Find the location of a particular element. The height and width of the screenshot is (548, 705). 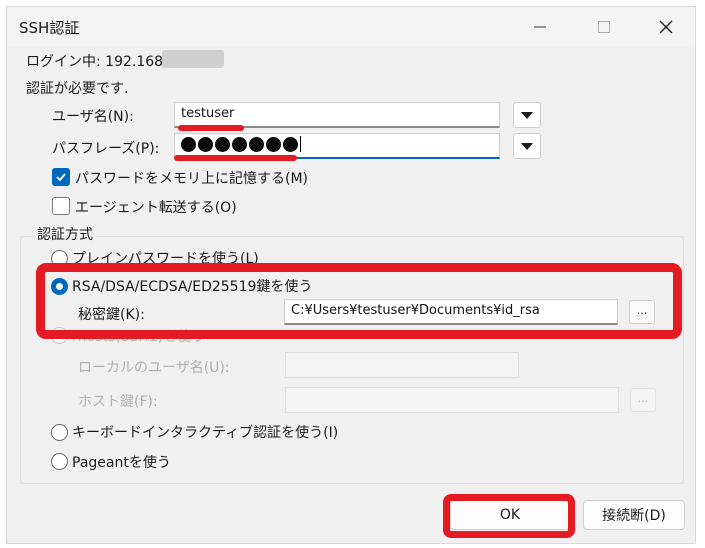

minimize-button is located at coordinates (540, 27).